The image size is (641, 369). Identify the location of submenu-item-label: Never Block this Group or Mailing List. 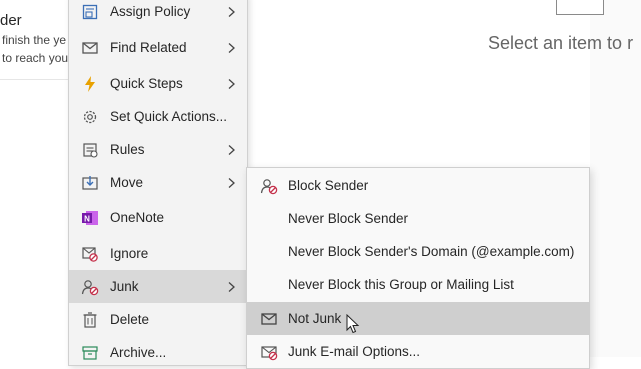
(401, 284).